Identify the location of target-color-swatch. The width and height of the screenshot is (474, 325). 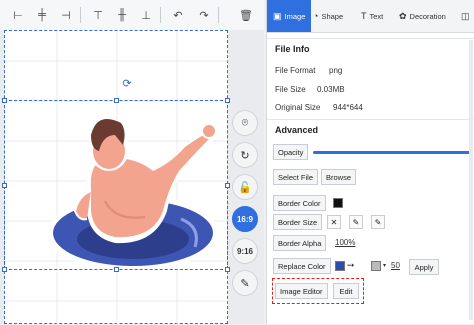
(376, 266).